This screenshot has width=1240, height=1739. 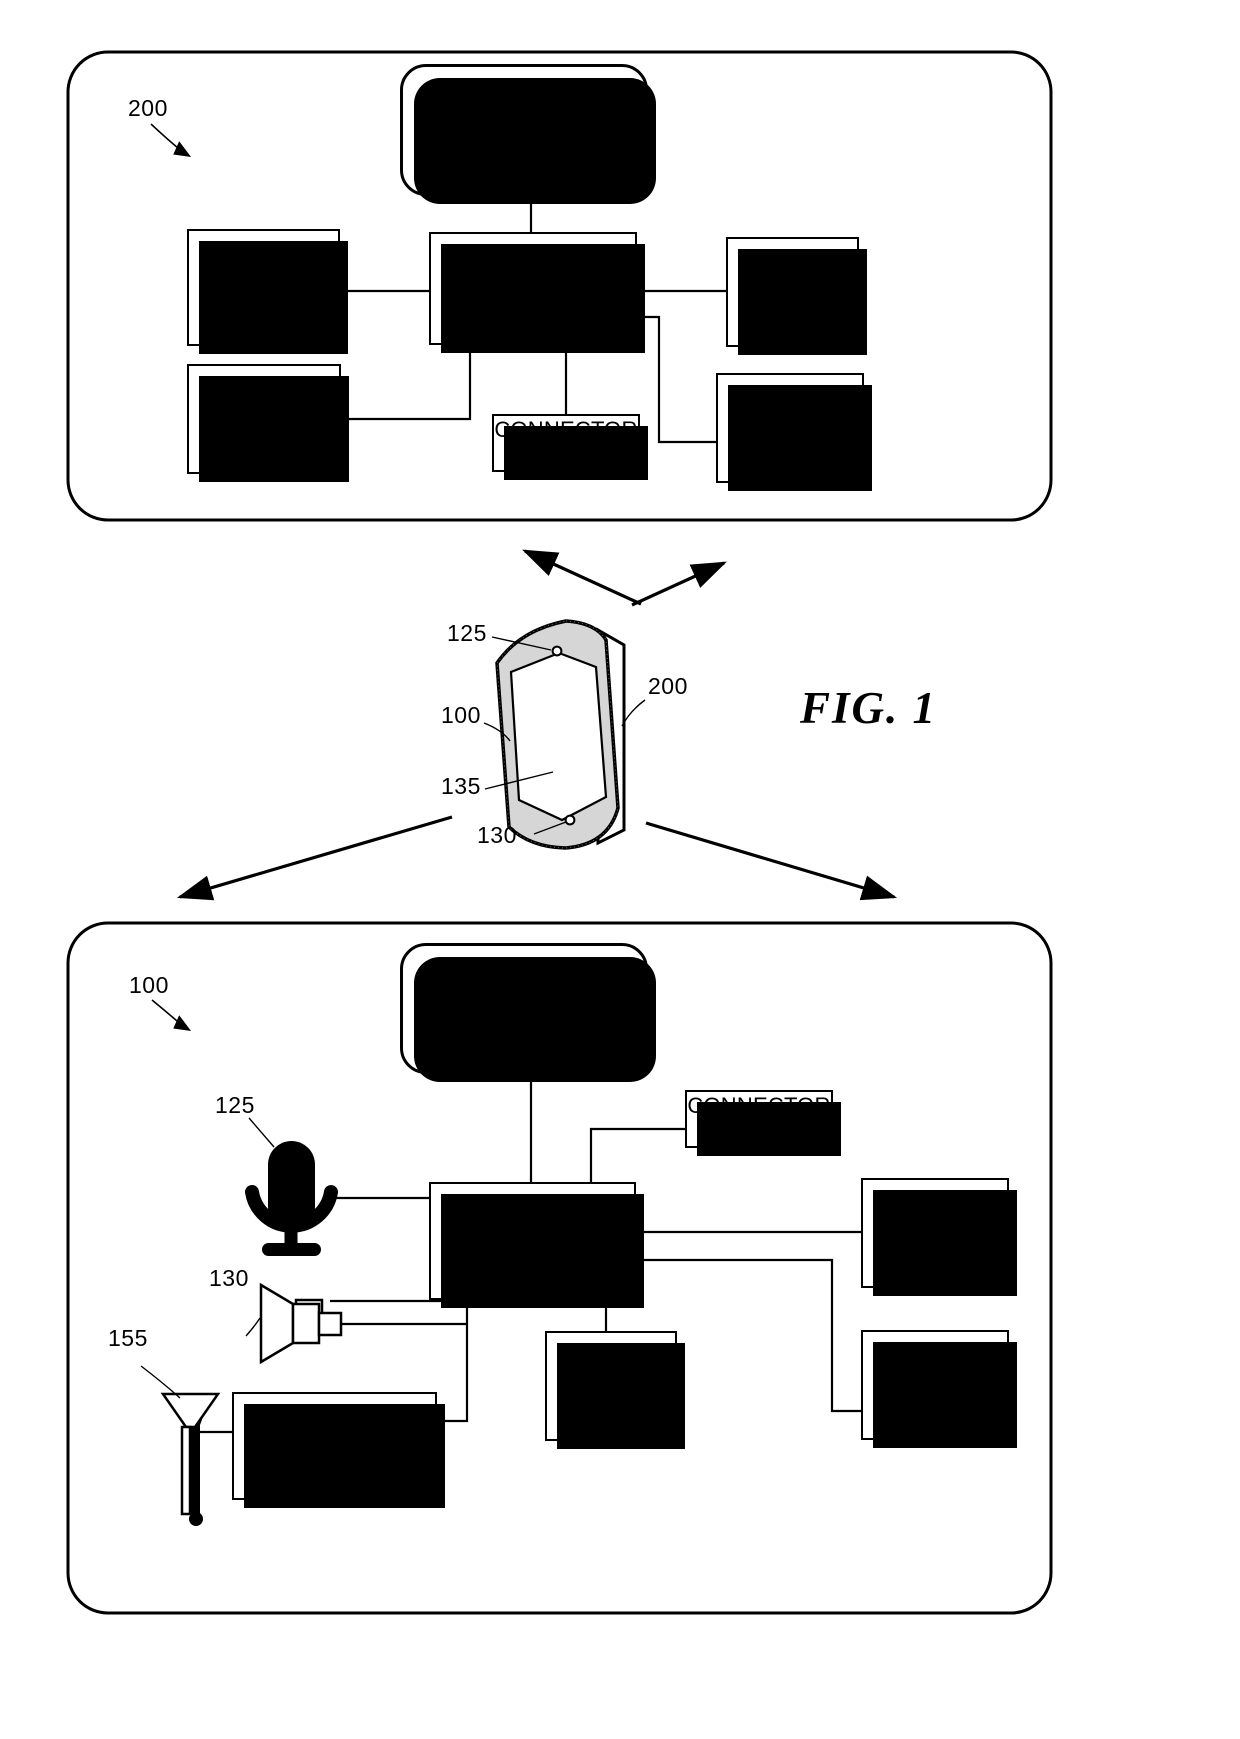 I want to click on phone-speaker-dot, so click(x=570, y=820).